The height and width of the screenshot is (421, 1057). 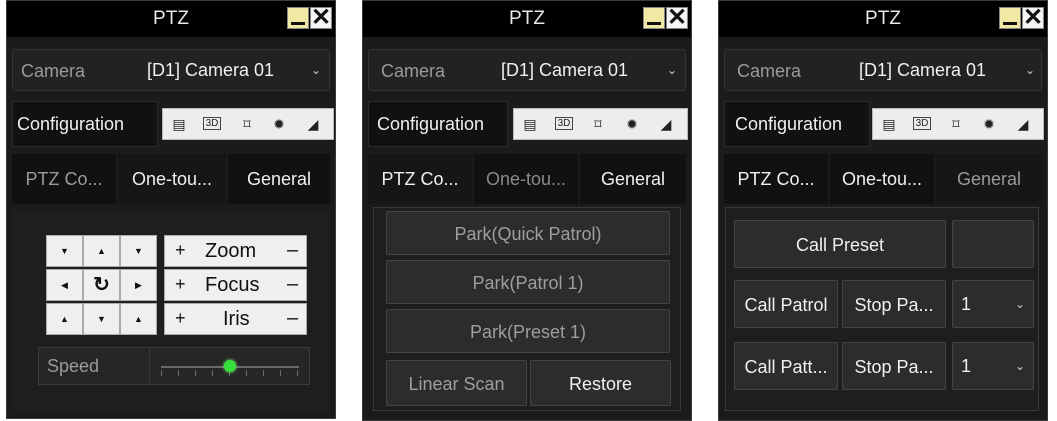 What do you see at coordinates (993, 244) in the screenshot?
I see `preset-number-input` at bounding box center [993, 244].